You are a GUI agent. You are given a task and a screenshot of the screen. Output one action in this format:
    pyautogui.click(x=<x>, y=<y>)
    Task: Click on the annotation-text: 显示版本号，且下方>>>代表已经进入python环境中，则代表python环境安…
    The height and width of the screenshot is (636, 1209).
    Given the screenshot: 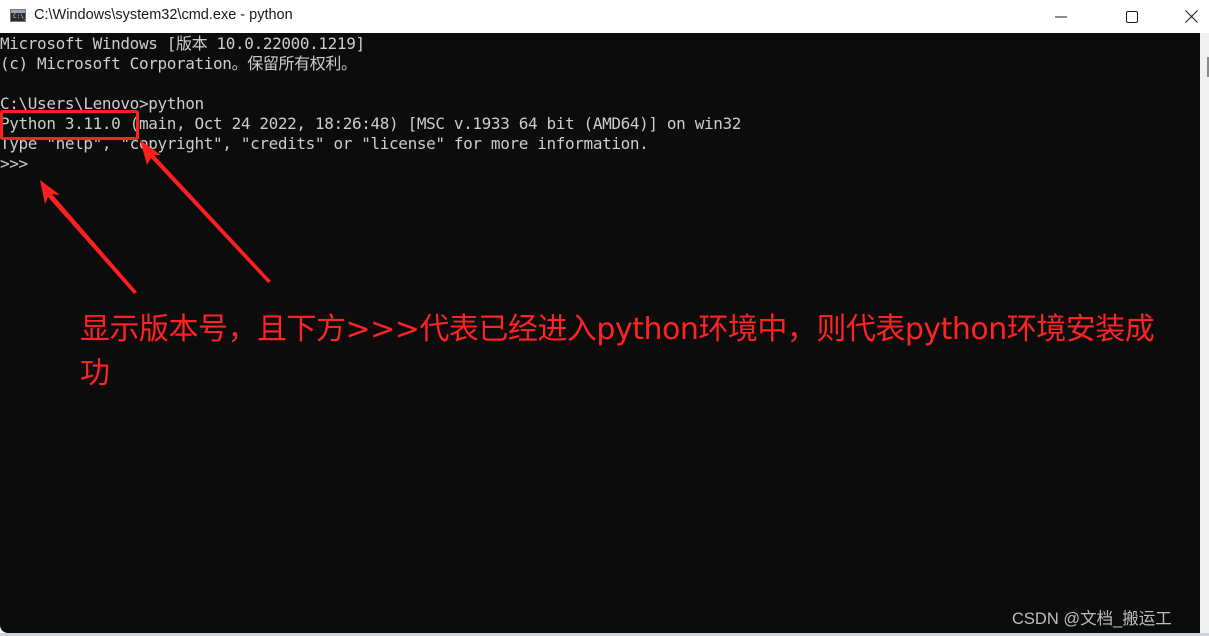 What is the action you would take?
    pyautogui.click(x=617, y=351)
    